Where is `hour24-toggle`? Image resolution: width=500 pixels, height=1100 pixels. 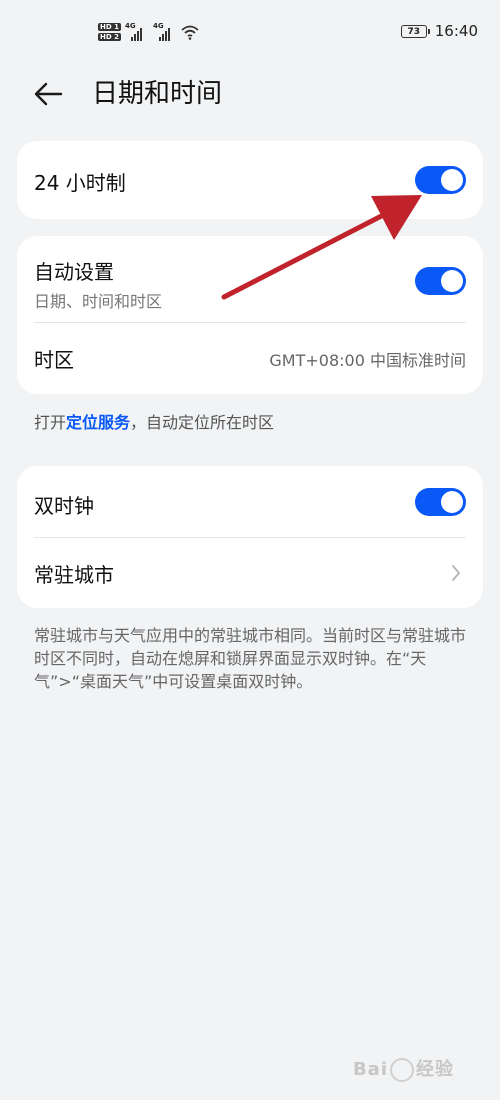
hour24-toggle is located at coordinates (440, 180).